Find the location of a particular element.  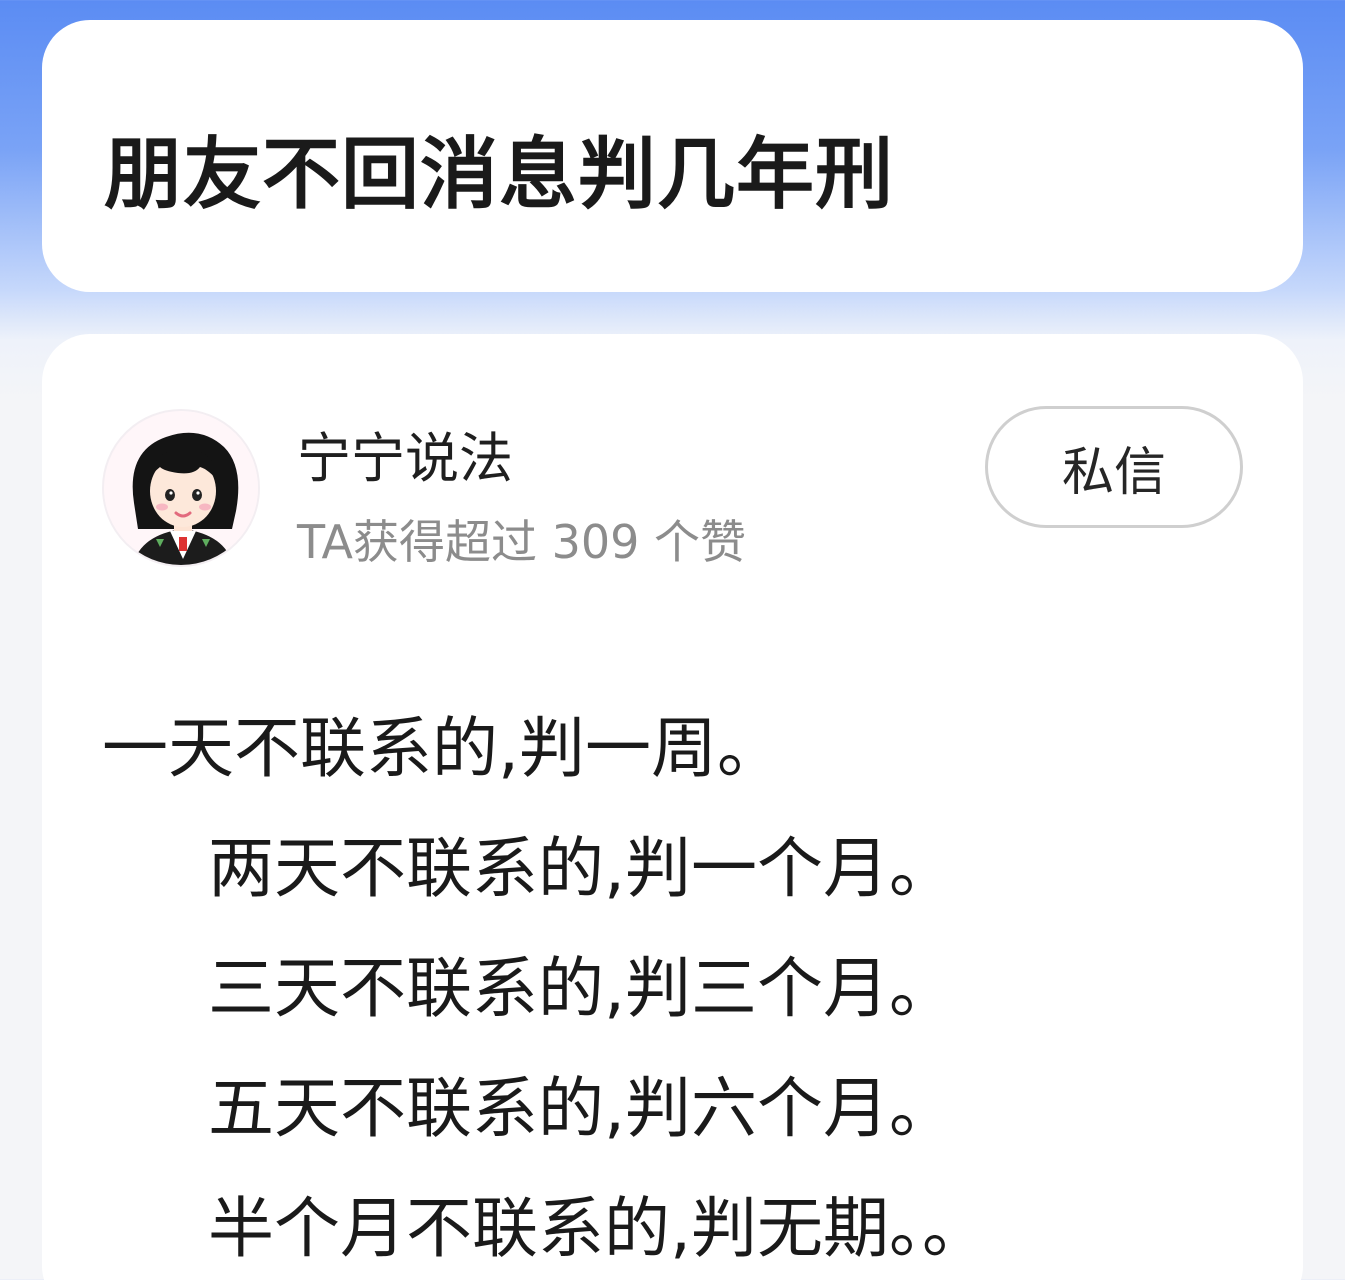

avatar-woman-lawyer-icon is located at coordinates (181, 488).